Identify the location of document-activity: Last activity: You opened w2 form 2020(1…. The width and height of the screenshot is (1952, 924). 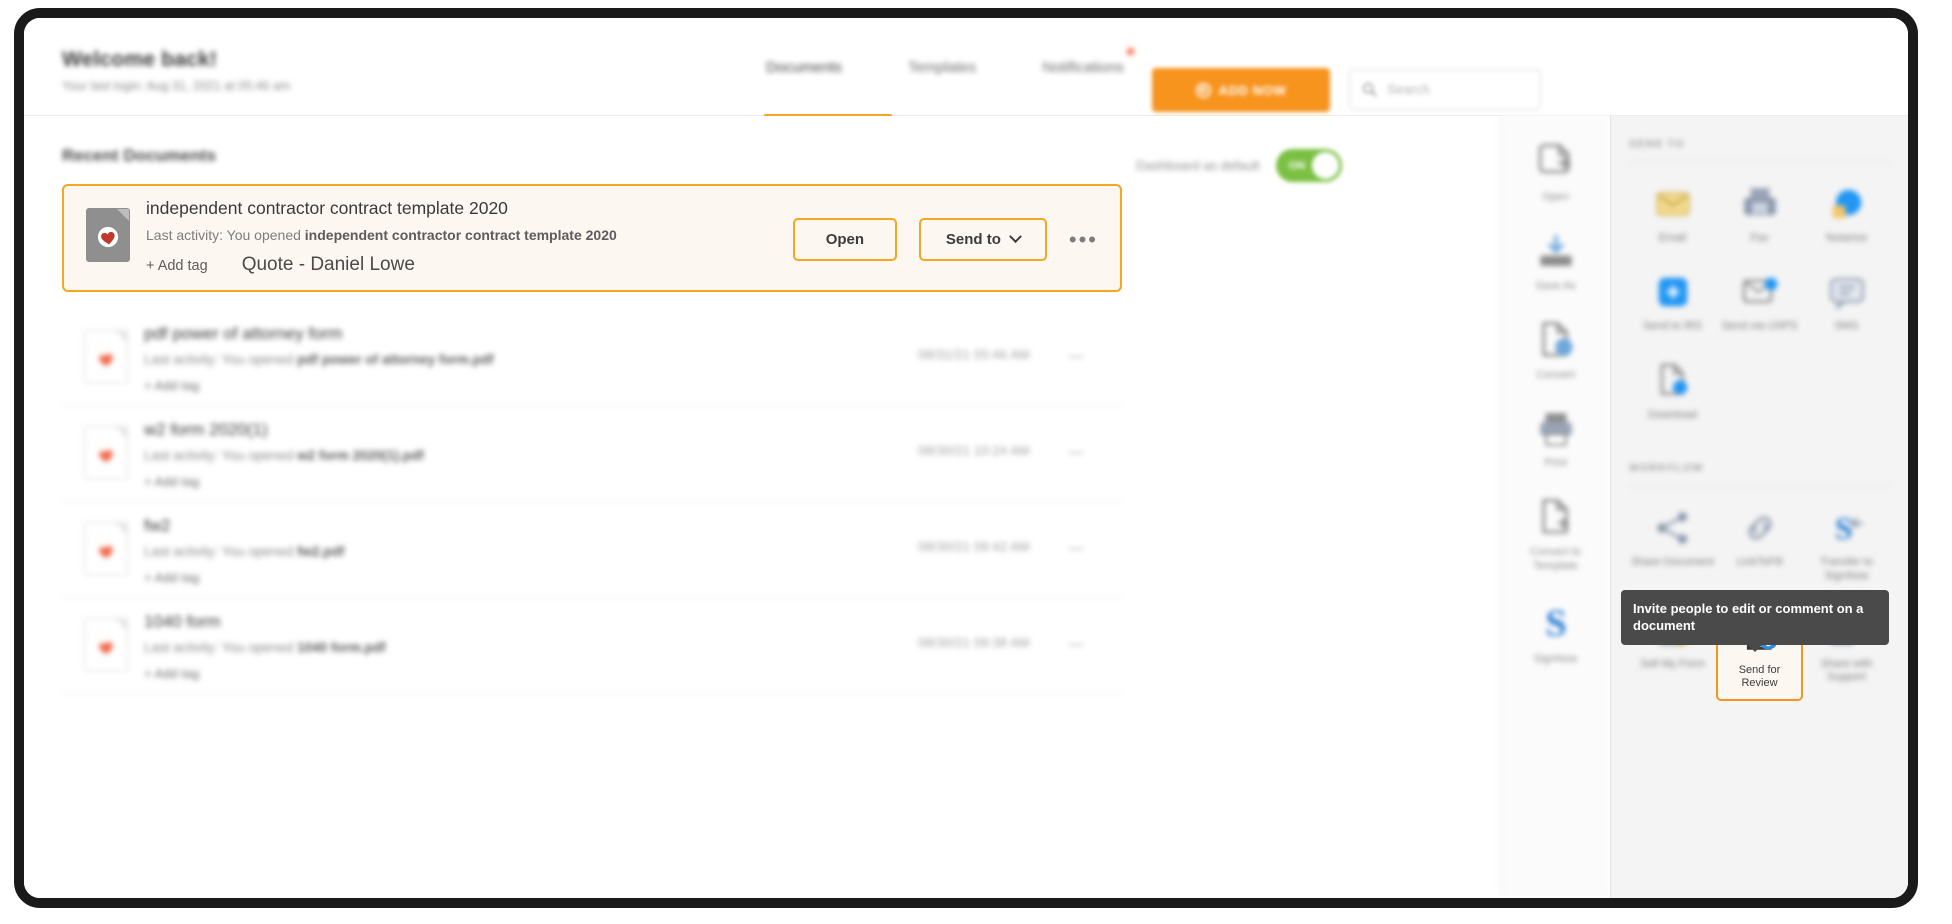
(284, 455).